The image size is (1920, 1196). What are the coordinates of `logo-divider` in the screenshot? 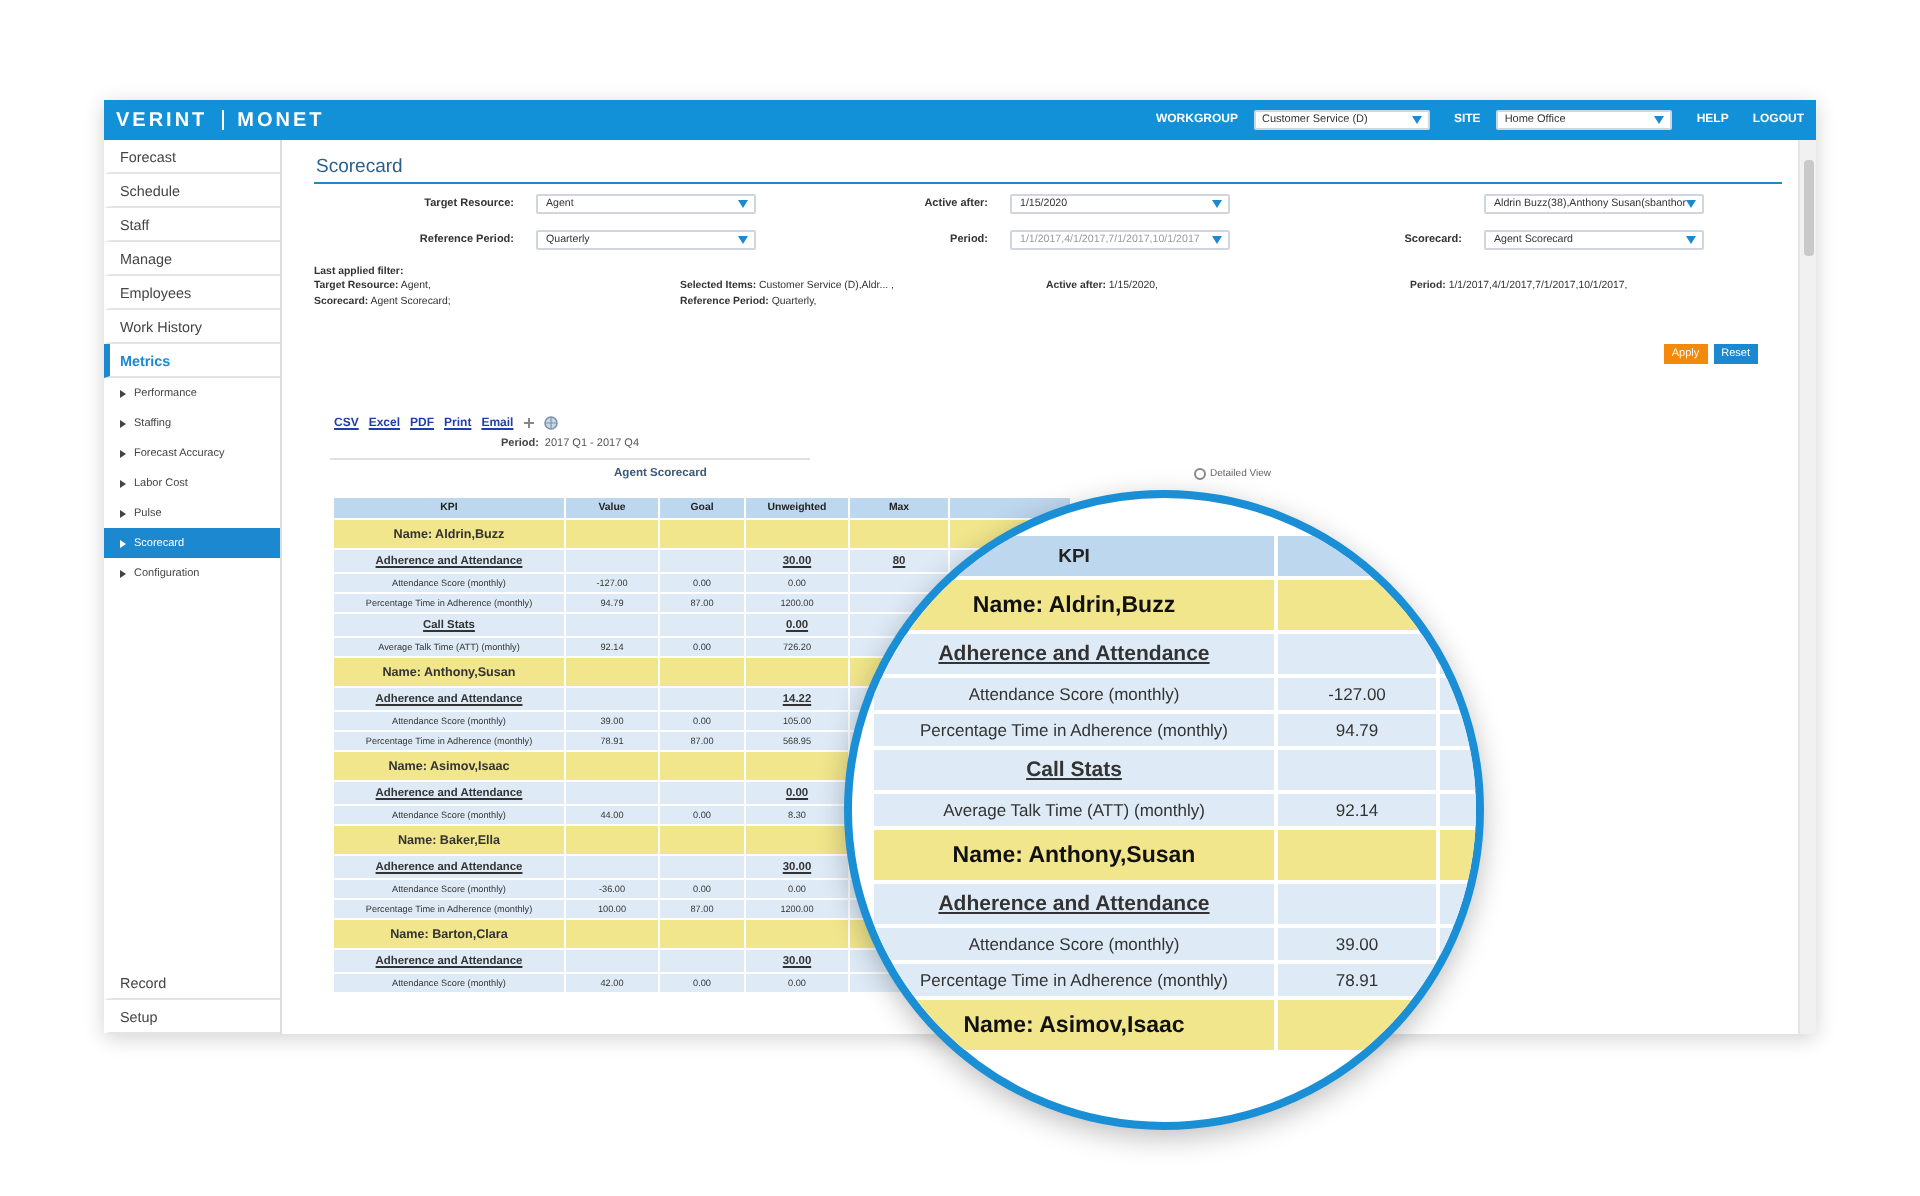 It's located at (222, 120).